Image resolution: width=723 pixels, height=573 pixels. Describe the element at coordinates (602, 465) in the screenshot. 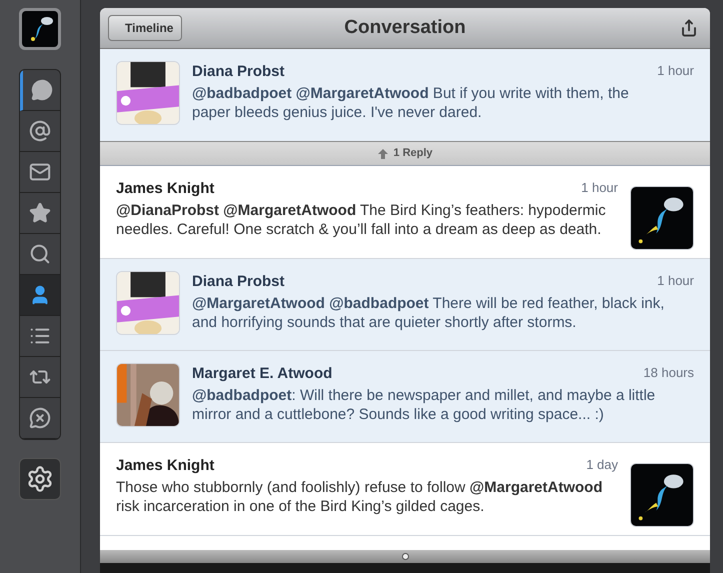

I see `tweet-time: 1 day` at that location.